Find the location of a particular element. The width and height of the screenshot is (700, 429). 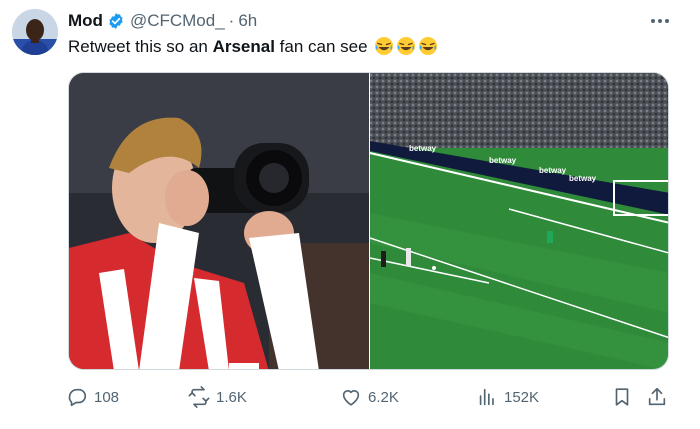

tweet-timestamp: 6h is located at coordinates (247, 21).